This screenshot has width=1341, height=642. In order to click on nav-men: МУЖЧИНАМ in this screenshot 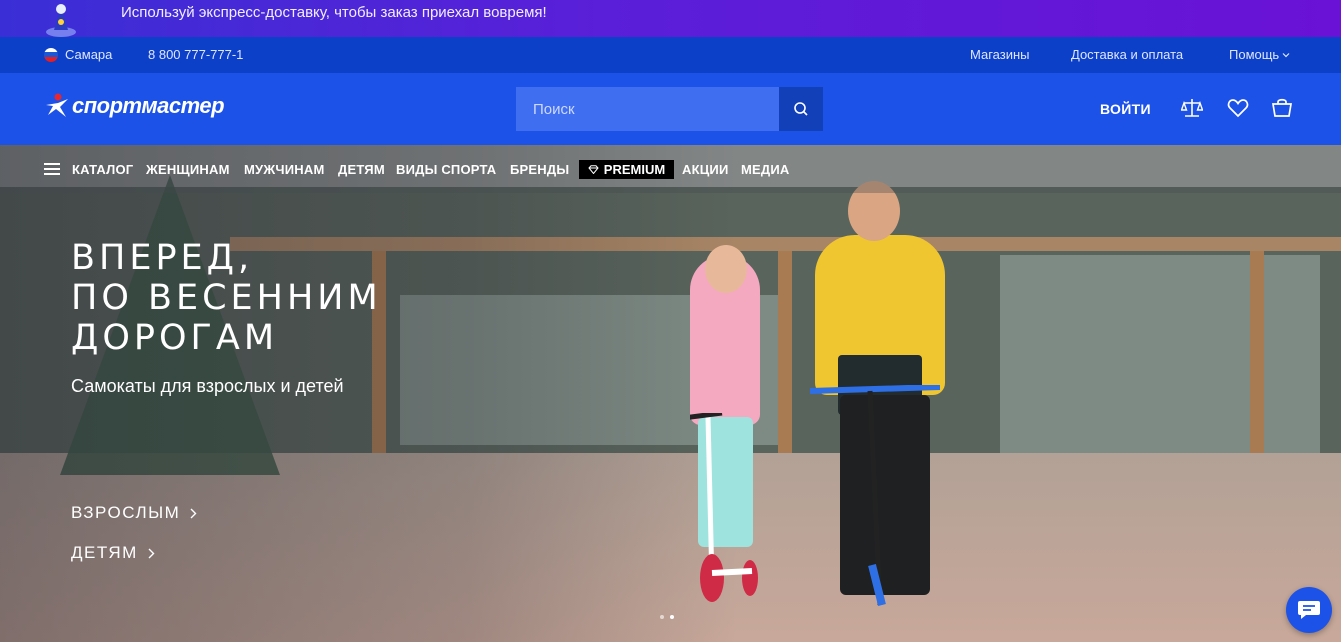, I will do `click(284, 169)`.